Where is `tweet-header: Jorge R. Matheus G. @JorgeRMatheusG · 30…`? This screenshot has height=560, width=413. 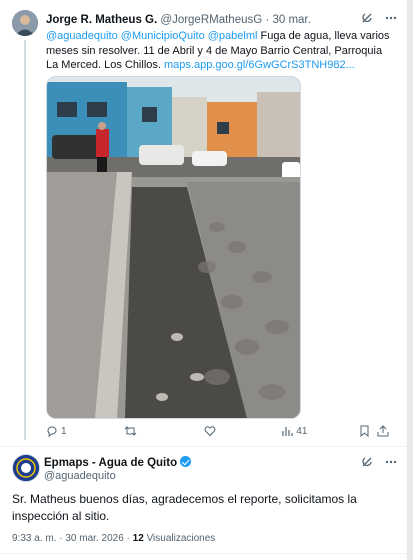 tweet-header: Jorge R. Matheus G. @JorgeRMatheusG · 30… is located at coordinates (178, 20).